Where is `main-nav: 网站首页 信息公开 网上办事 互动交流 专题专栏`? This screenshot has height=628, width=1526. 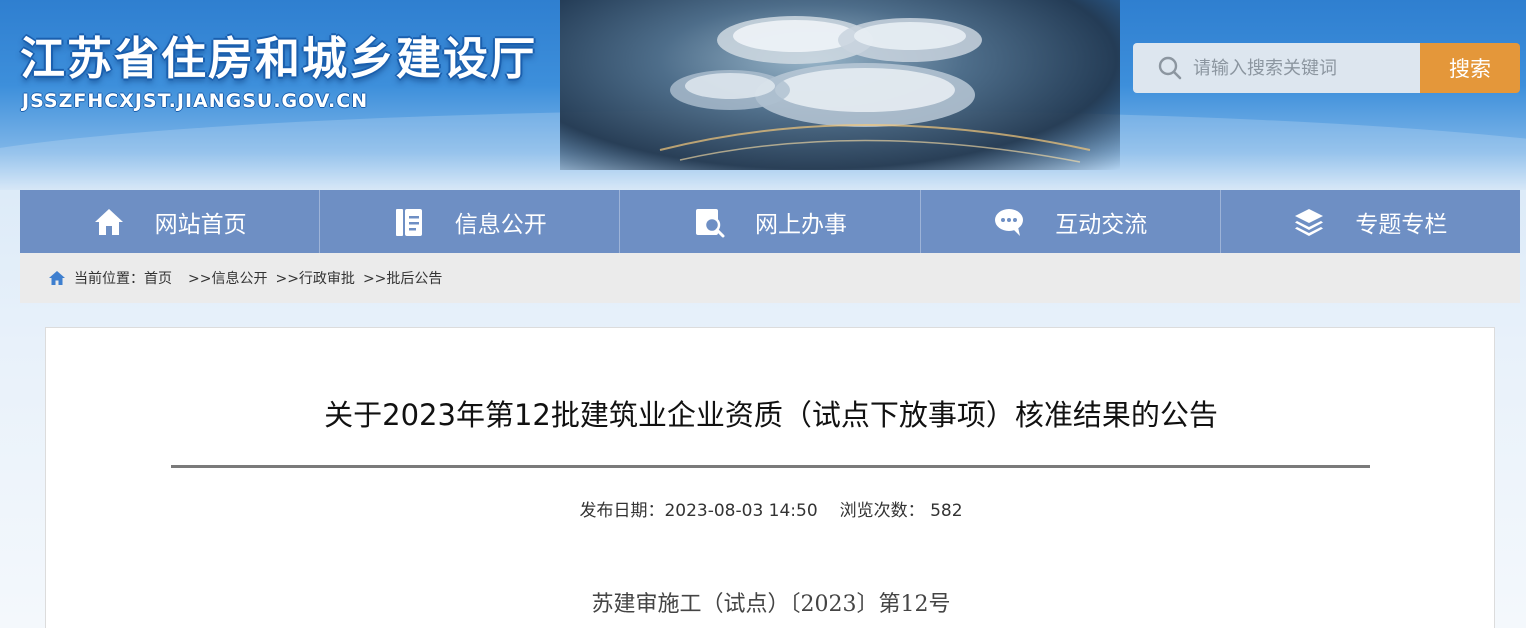
main-nav: 网站首页 信息公开 网上办事 互动交流 专题专栏 is located at coordinates (770, 221).